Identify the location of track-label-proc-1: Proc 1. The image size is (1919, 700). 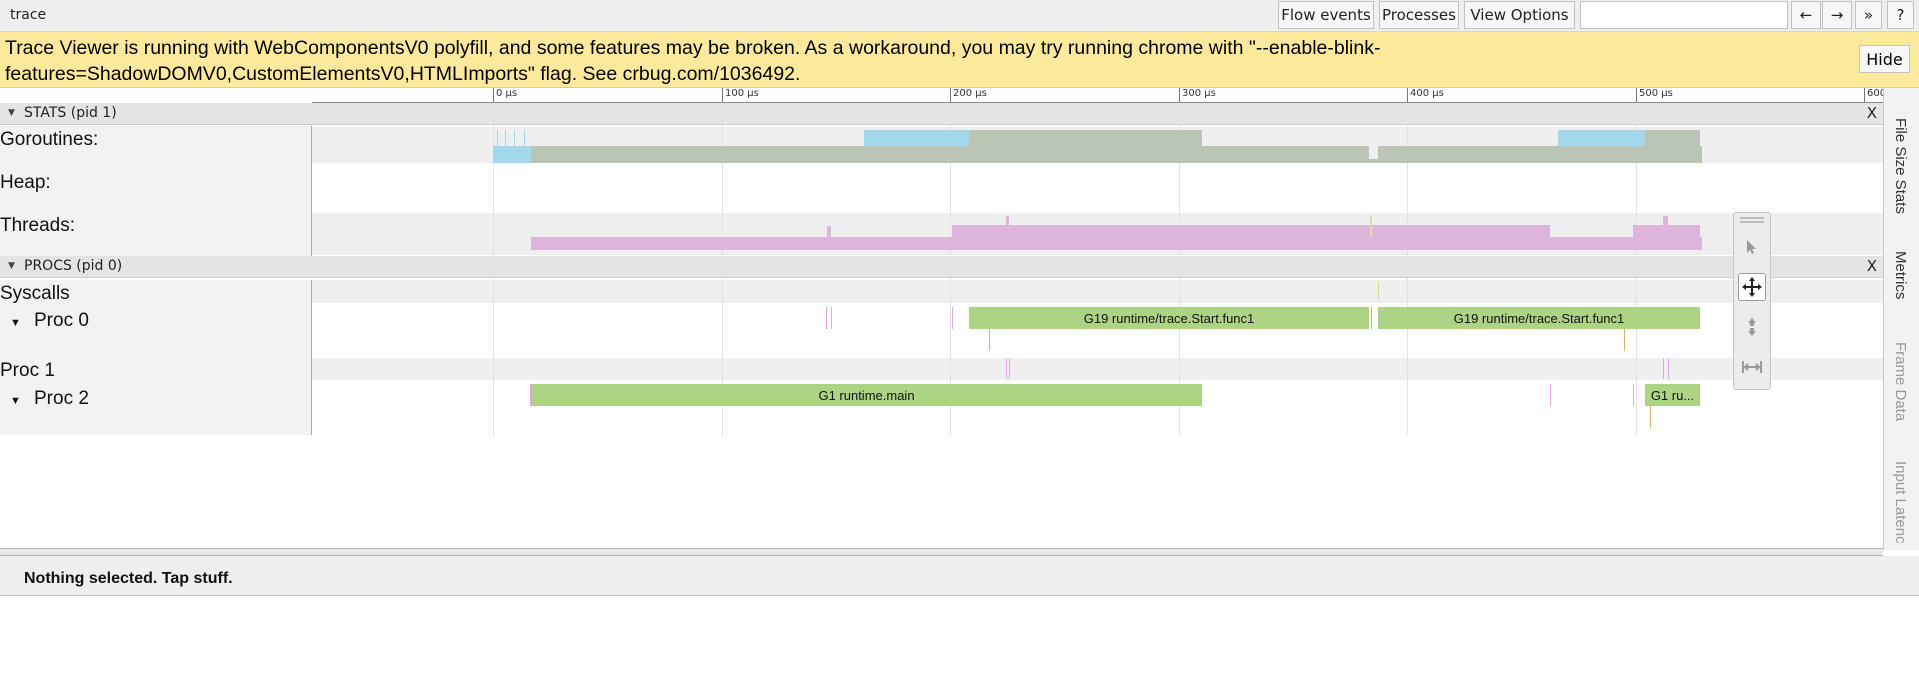
(27, 370).